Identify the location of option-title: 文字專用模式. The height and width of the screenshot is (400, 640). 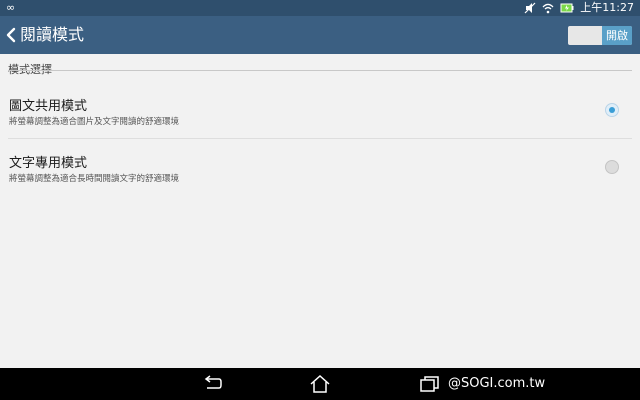
(48, 163).